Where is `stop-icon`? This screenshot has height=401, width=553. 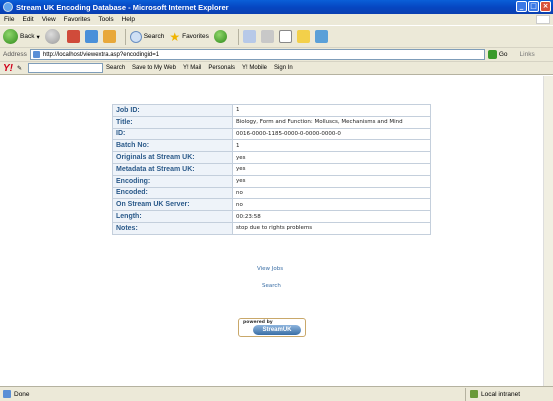 stop-icon is located at coordinates (73, 36).